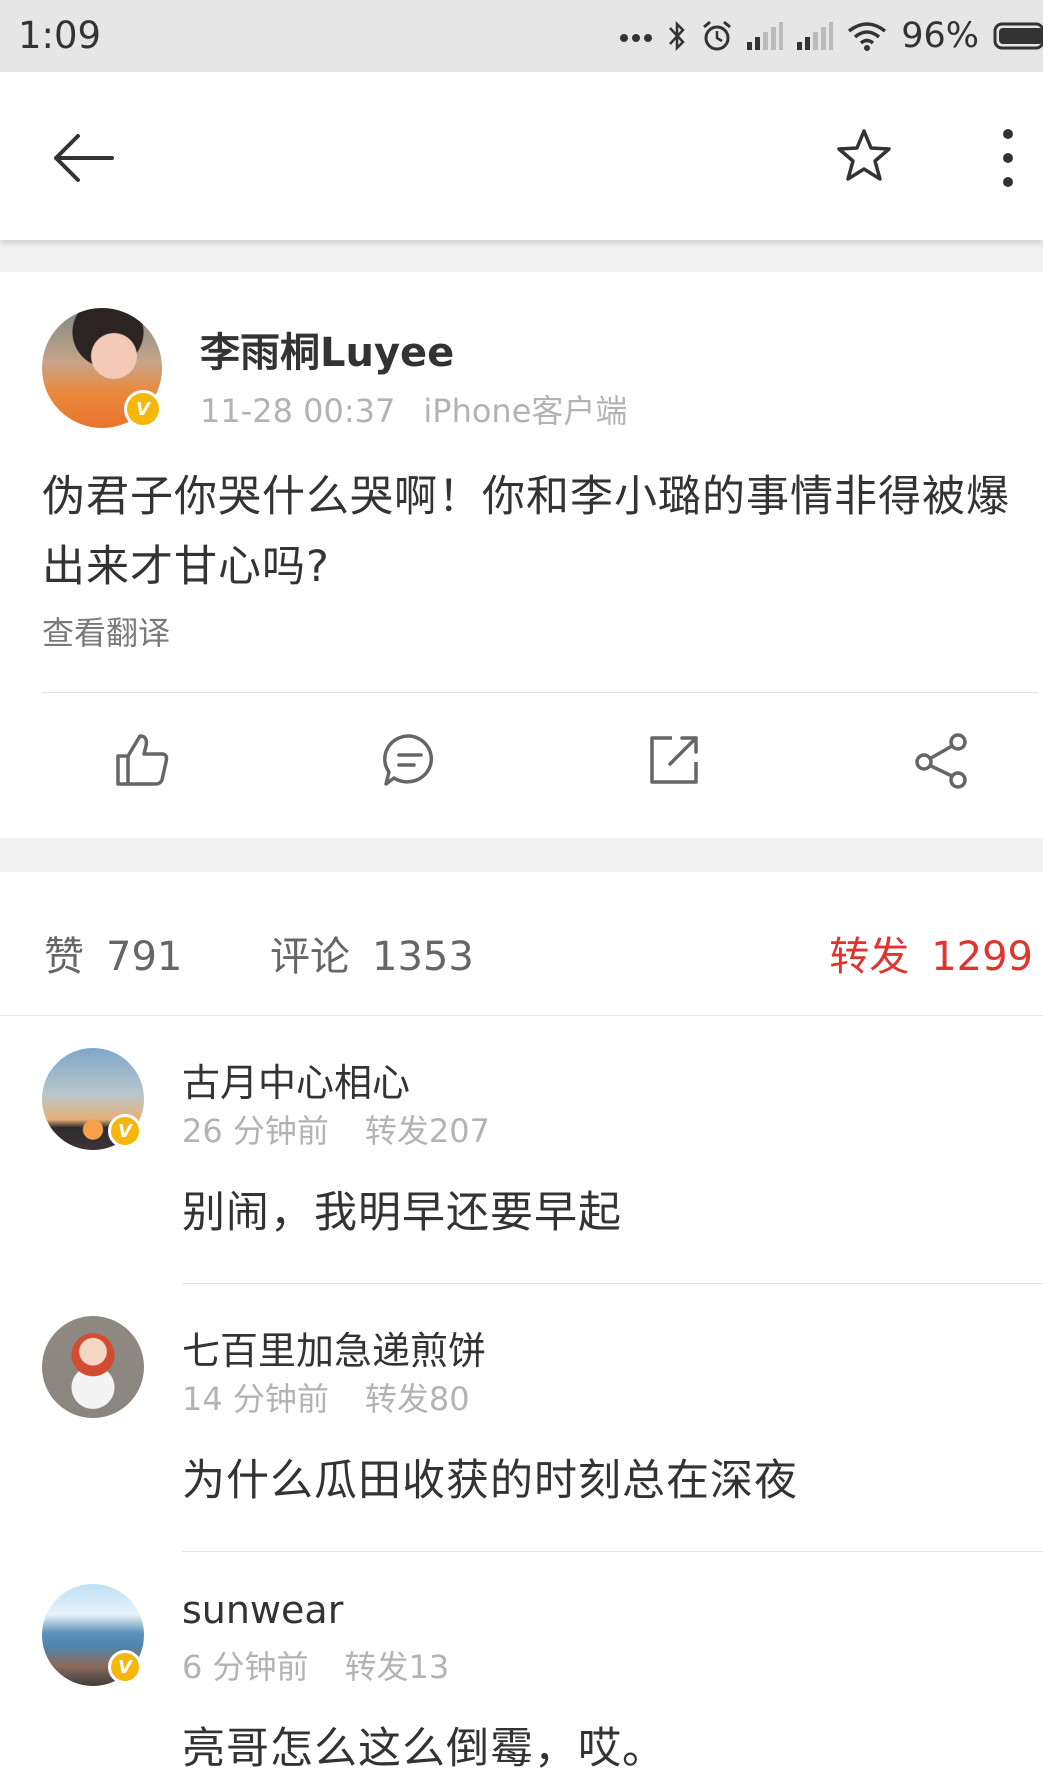 This screenshot has height=1778, width=1043. What do you see at coordinates (397, 1667) in the screenshot?
I see `comment-repost-count: 转发13` at bounding box center [397, 1667].